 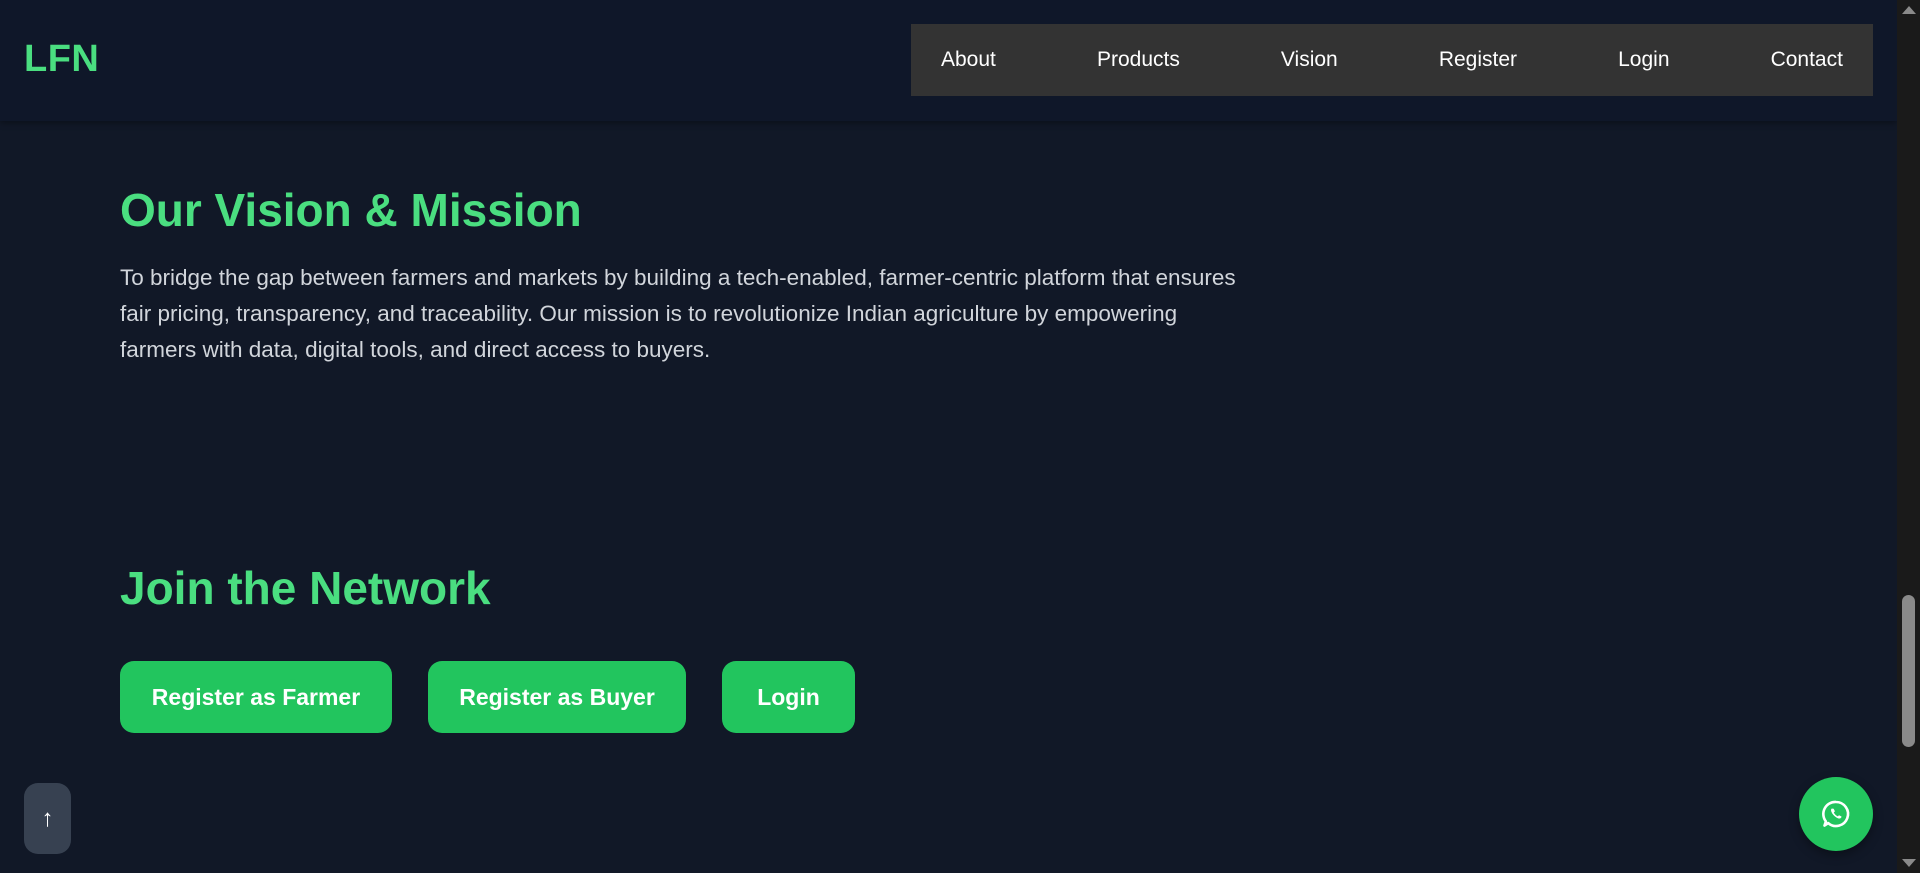 I want to click on scrollbar-thumb, so click(x=1908, y=671).